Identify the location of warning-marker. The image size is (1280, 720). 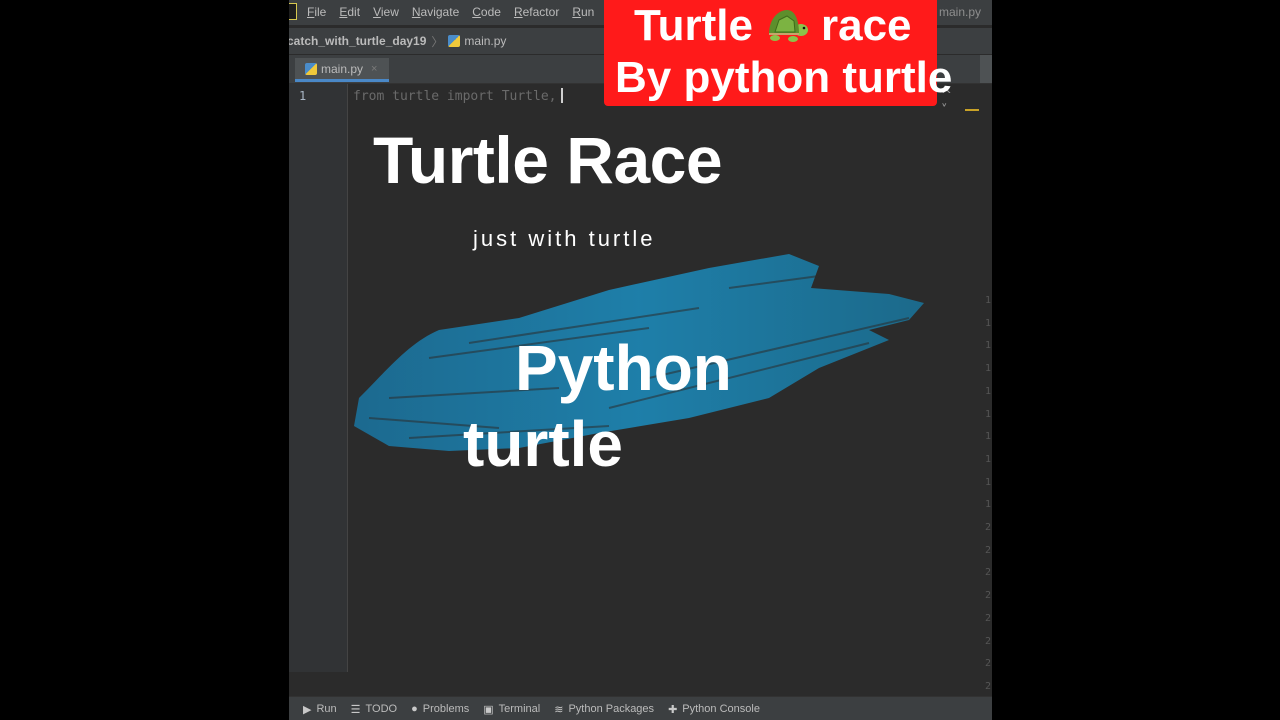
(972, 110).